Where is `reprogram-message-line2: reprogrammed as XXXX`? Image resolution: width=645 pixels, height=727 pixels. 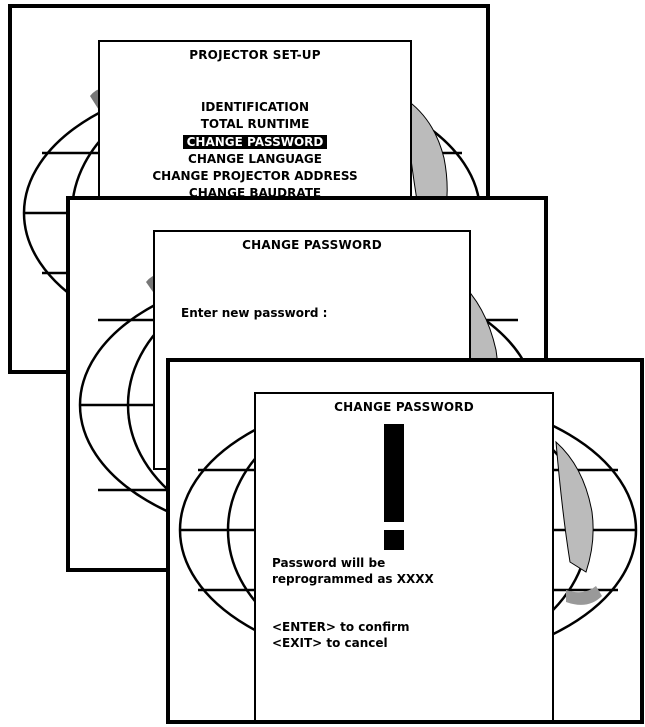
reprogram-message-line2: reprogrammed as XXXX is located at coordinates (353, 579).